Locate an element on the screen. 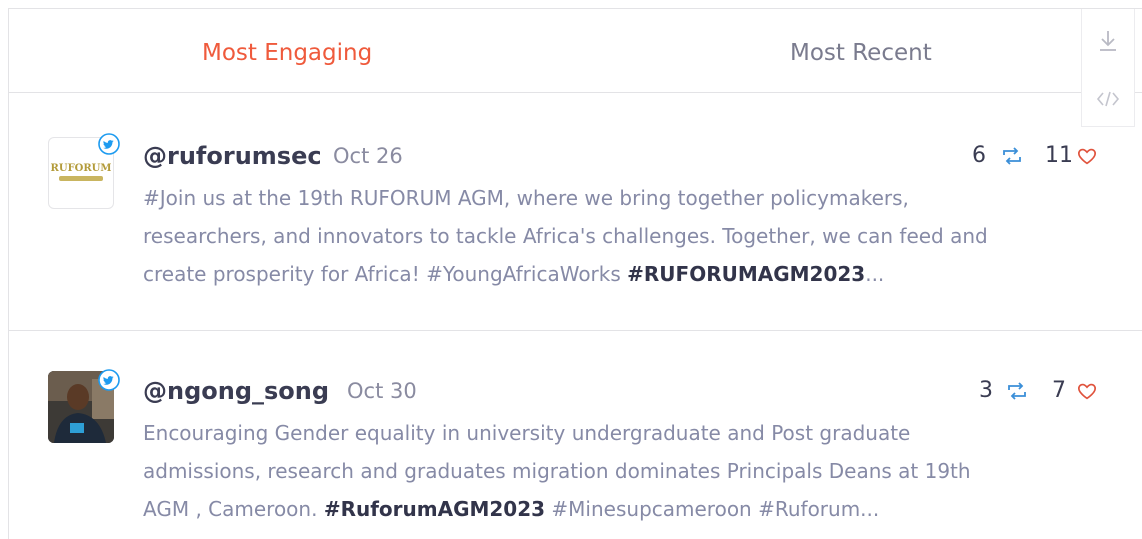 The height and width of the screenshot is (539, 1142). tweet-handle: @ngong_song is located at coordinates (236, 391).